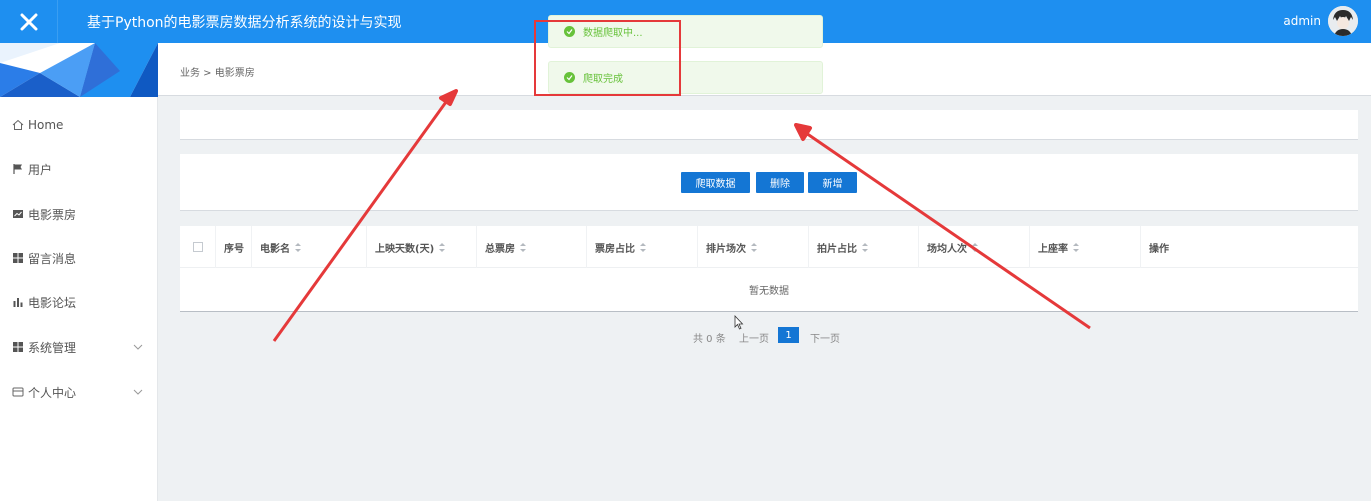  Describe the element at coordinates (788, 335) in the screenshot. I see `page-number-current: 1` at that location.